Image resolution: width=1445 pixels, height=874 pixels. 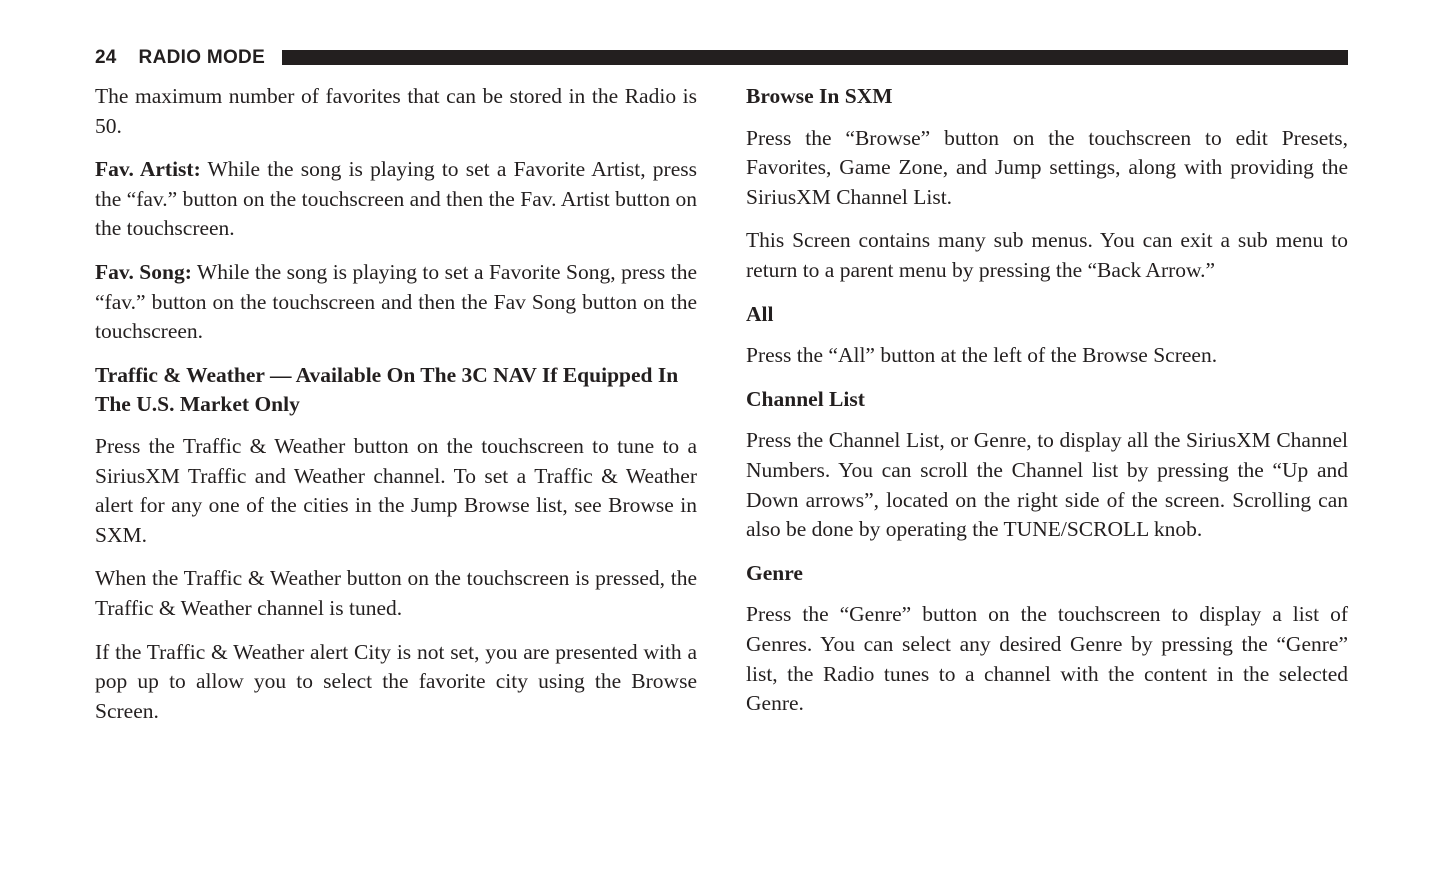 What do you see at coordinates (774, 572) in the screenshot?
I see `section-heading: Genre` at bounding box center [774, 572].